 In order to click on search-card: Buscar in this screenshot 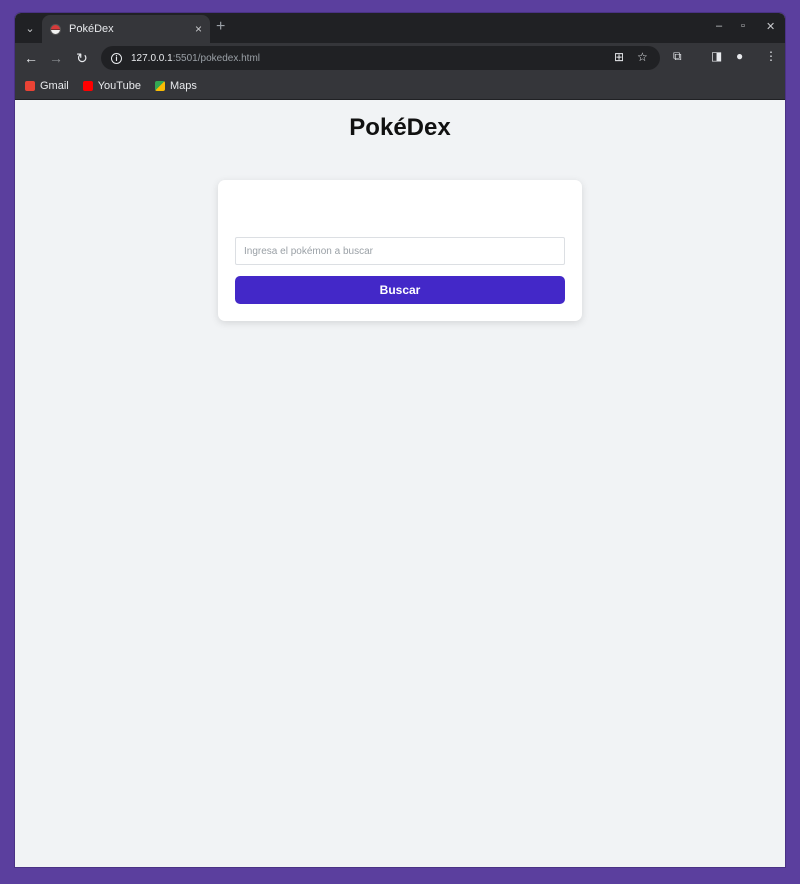, I will do `click(400, 250)`.